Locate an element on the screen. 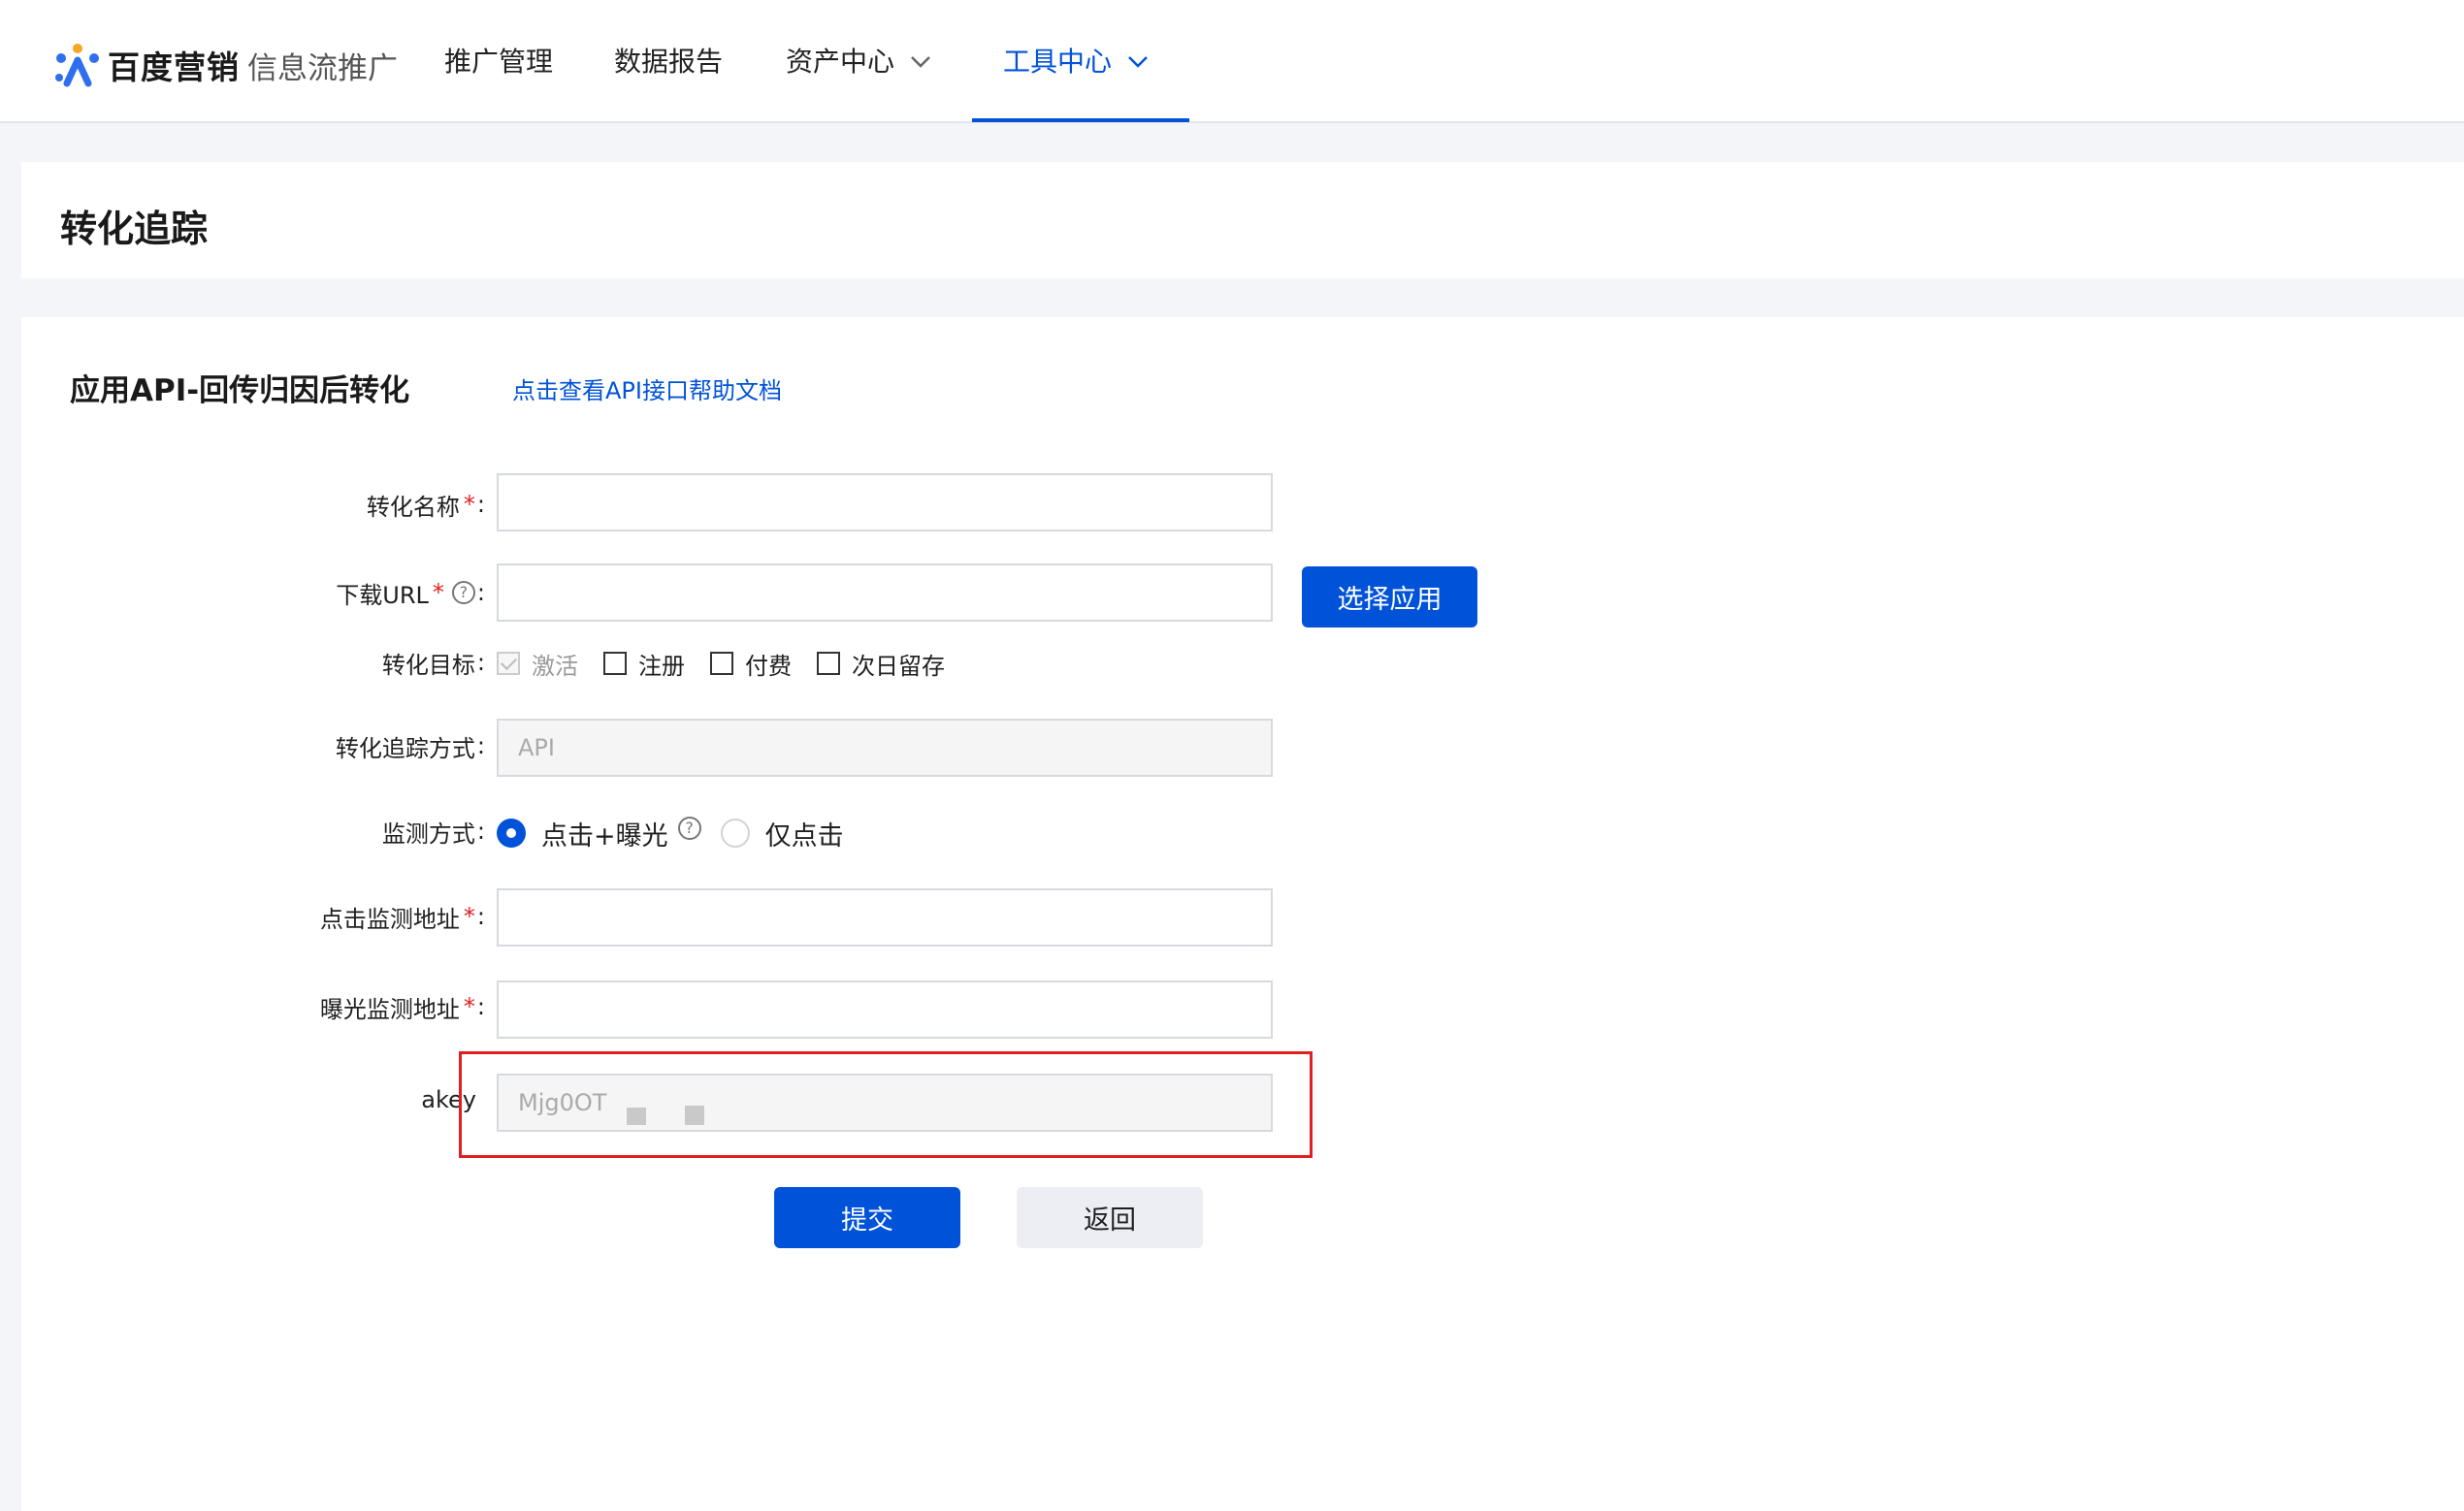 The image size is (2464, 1511). nav-label: 数据报告 is located at coordinates (669, 62).